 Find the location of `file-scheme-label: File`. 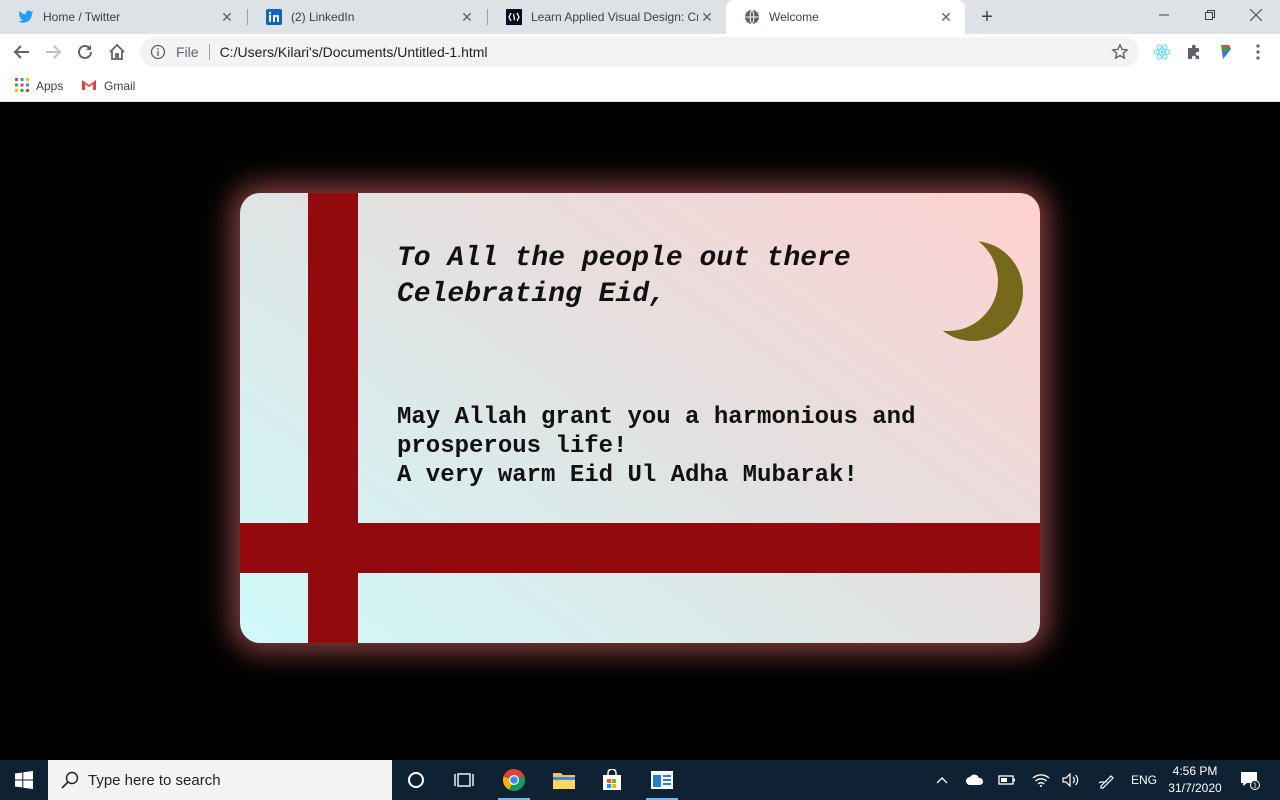

file-scheme-label: File is located at coordinates (187, 52).